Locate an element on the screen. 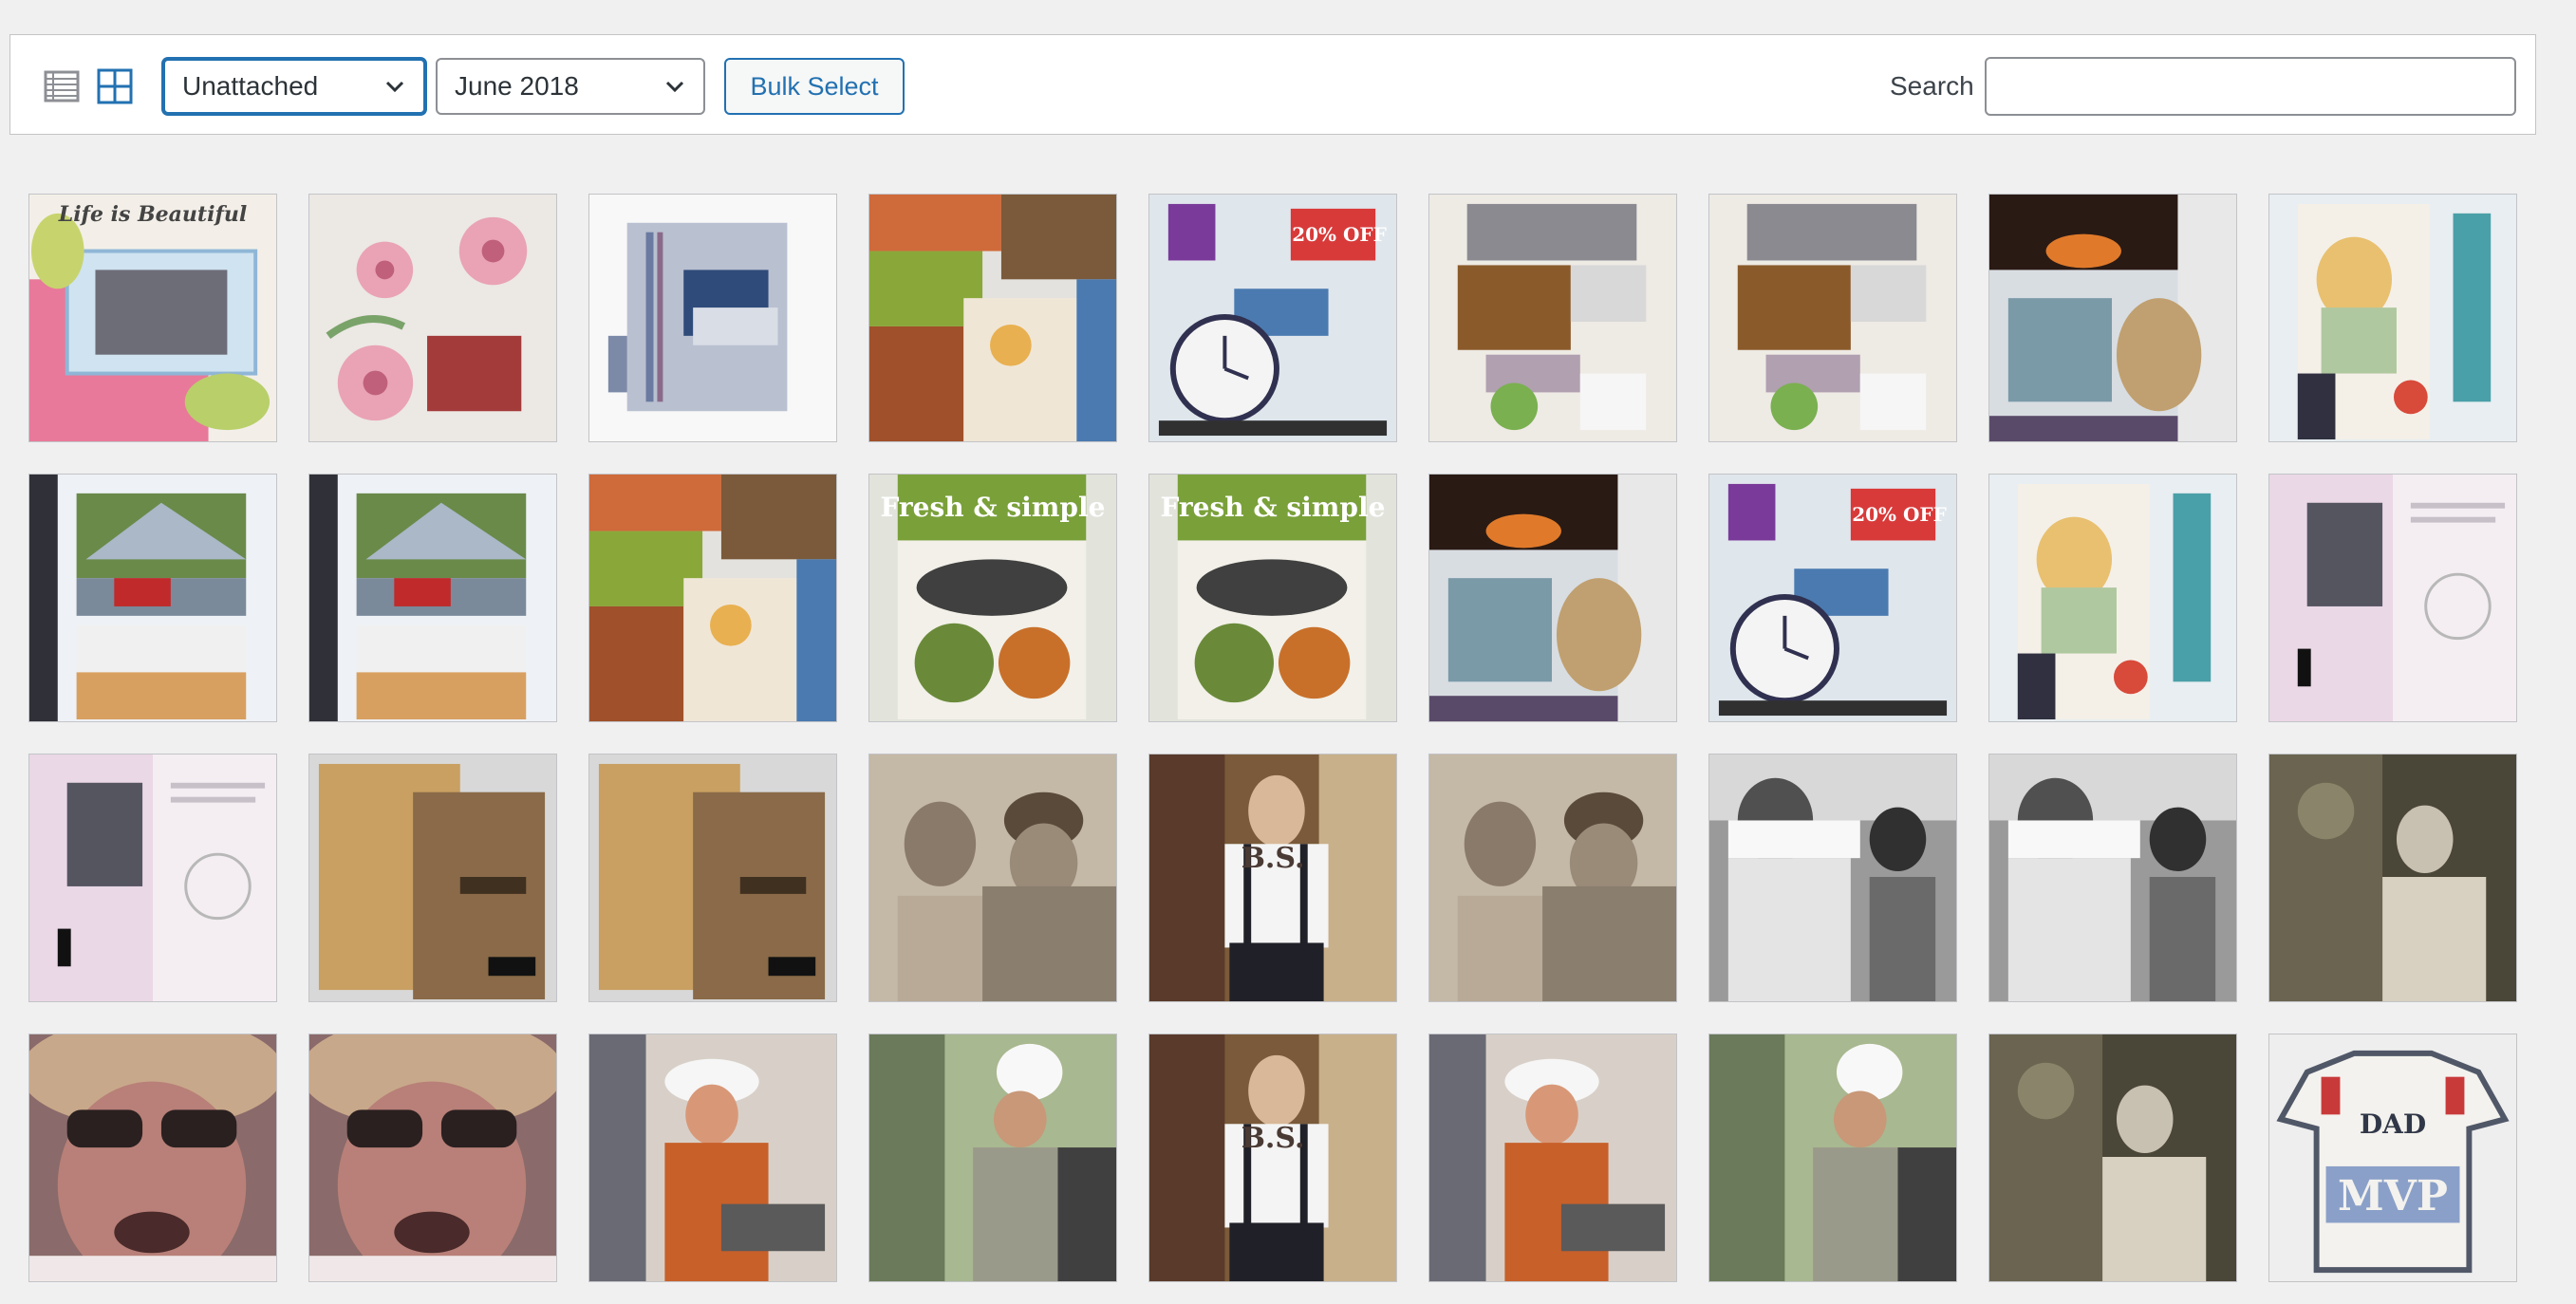 Image resolution: width=2576 pixels, height=1304 pixels. media-type-filter-value: Unattached is located at coordinates (251, 86).